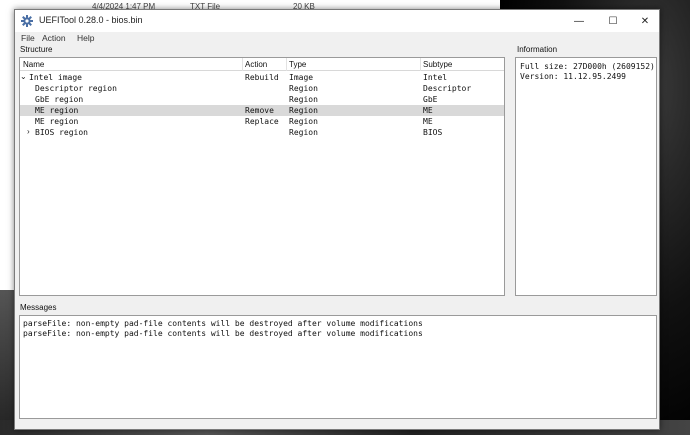 The width and height of the screenshot is (690, 435). I want to click on tree-row: › BIOS region Region BIOS, so click(262, 132).